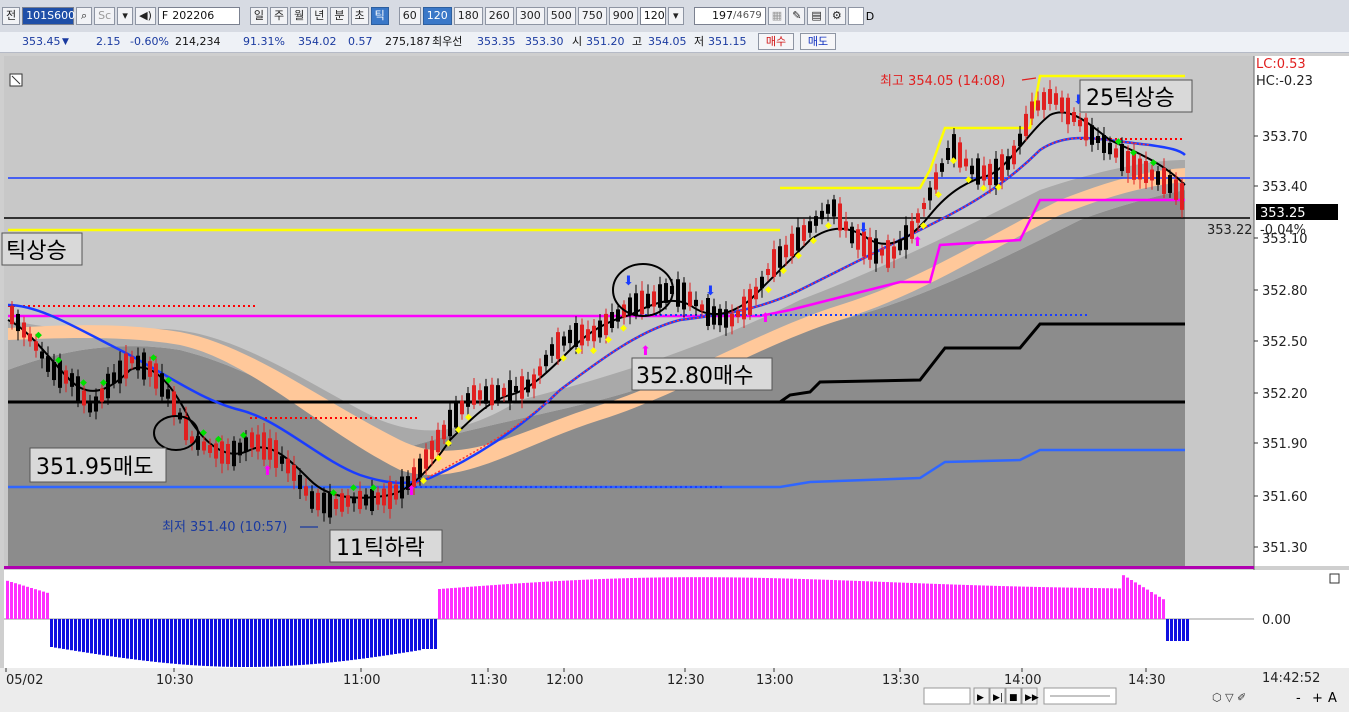 This screenshot has width=1349, height=715. Describe the element at coordinates (379, 16) in the screenshot. I see `period-tick-button: 틱` at that location.